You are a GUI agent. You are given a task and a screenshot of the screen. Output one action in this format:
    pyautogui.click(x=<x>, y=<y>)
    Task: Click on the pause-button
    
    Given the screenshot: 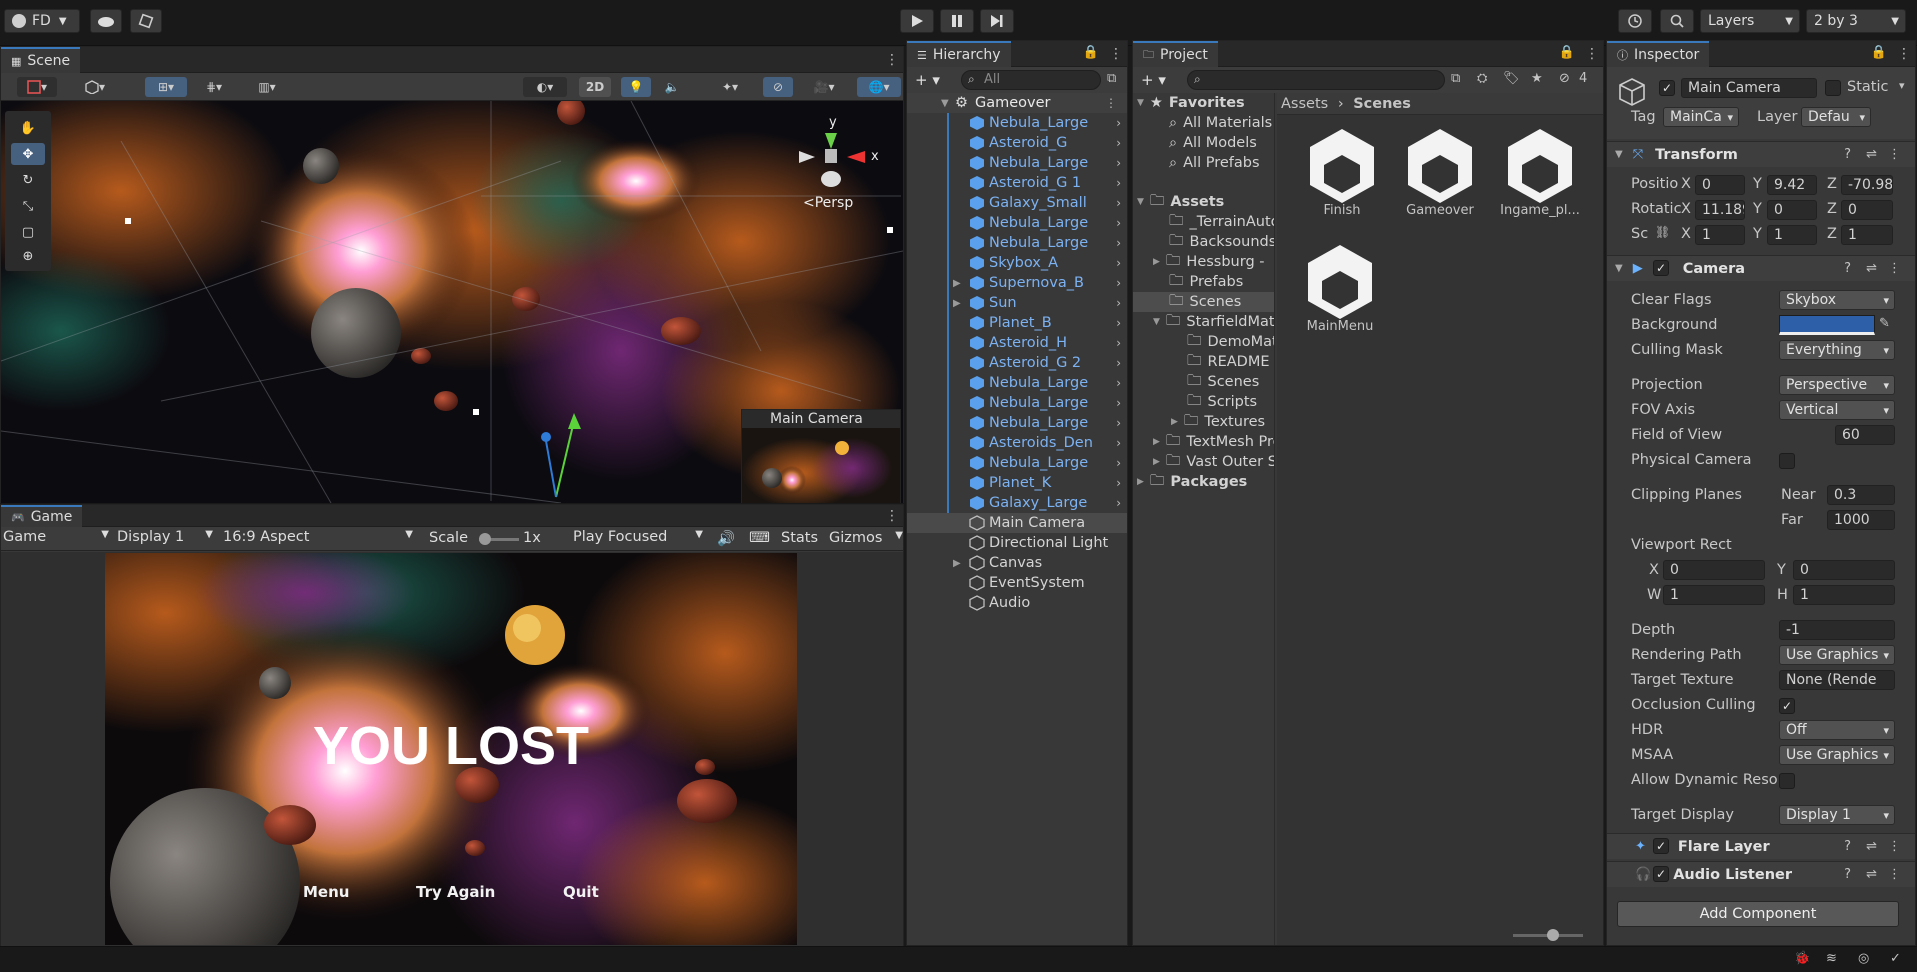 What is the action you would take?
    pyautogui.click(x=957, y=21)
    